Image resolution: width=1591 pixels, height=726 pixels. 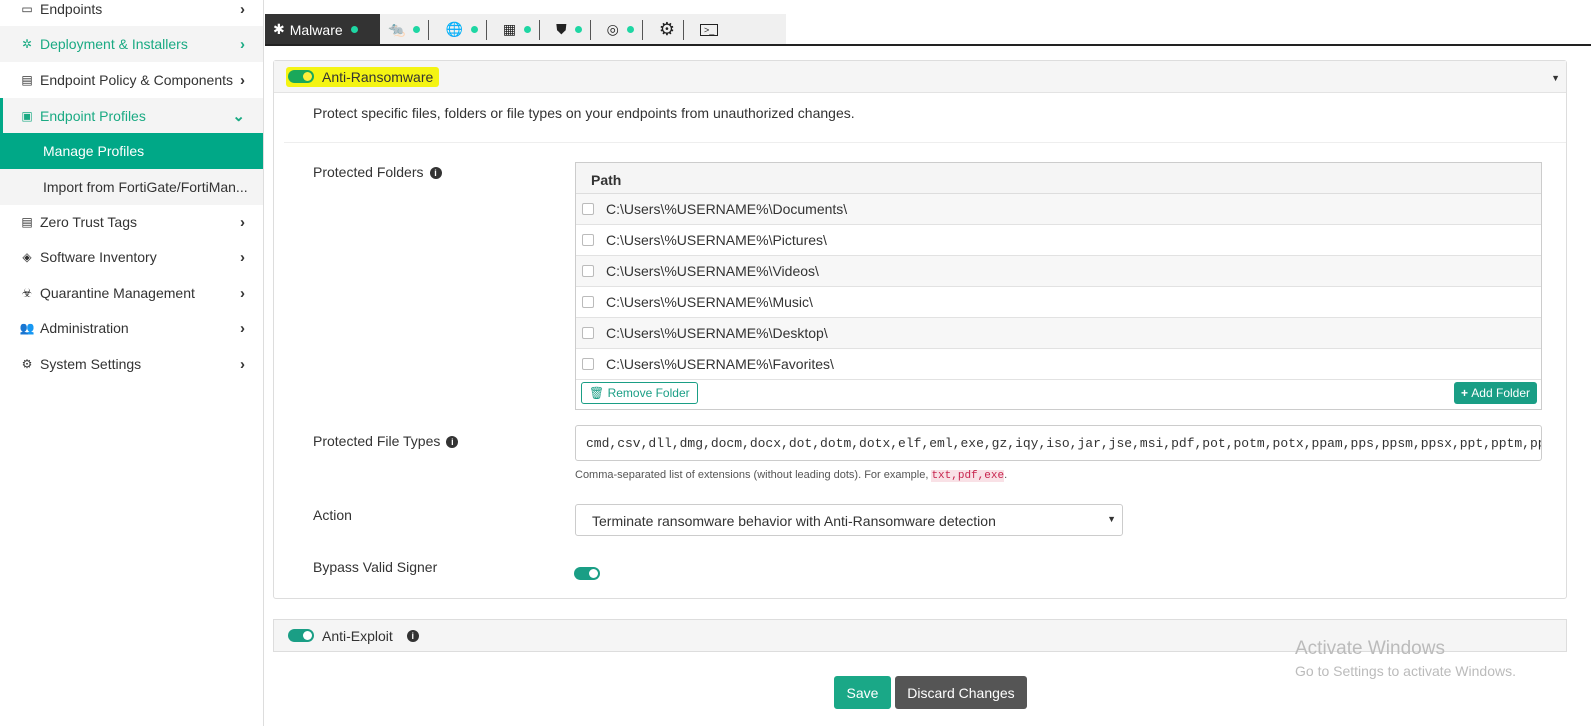 I want to click on tab-vpn: ⛊, so click(x=573, y=29).